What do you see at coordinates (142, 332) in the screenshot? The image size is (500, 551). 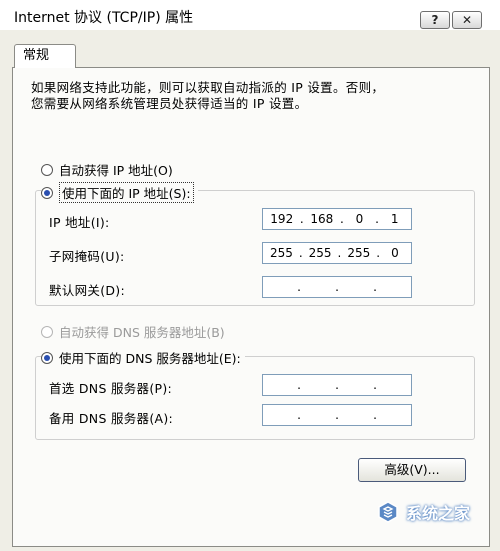 I see `auto-dns-label: 自动获得 DNS 服务器地址(B)` at bounding box center [142, 332].